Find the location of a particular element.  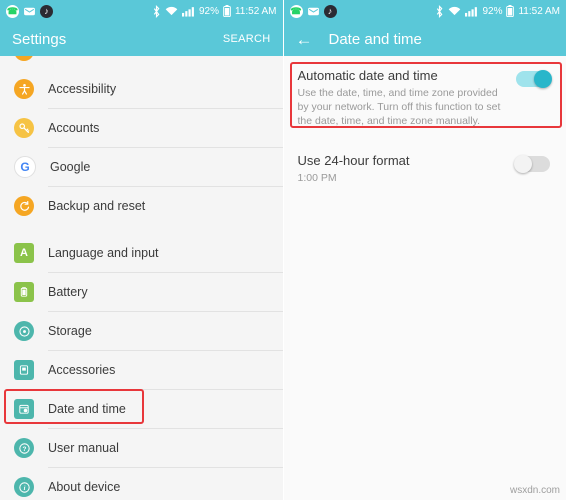

right-app-bar: ← Date and time is located at coordinates (424, 39).